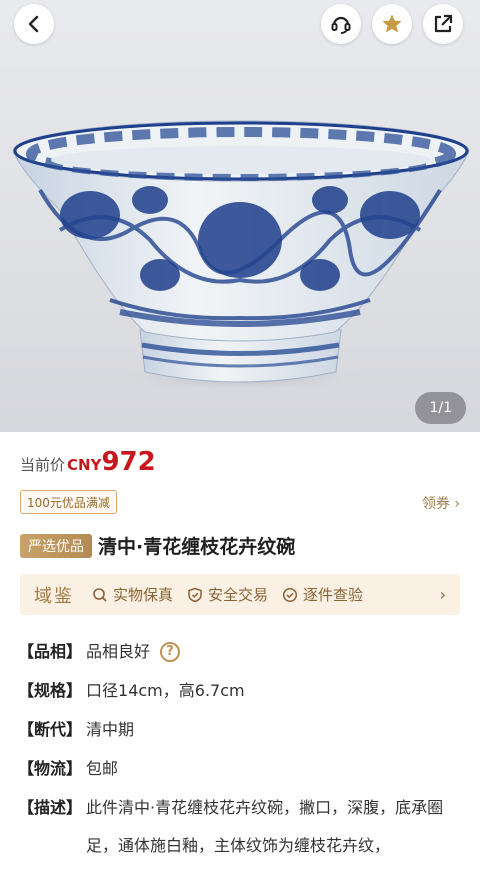  Describe the element at coordinates (43, 465) in the screenshot. I see `price-label: 当前价` at that location.